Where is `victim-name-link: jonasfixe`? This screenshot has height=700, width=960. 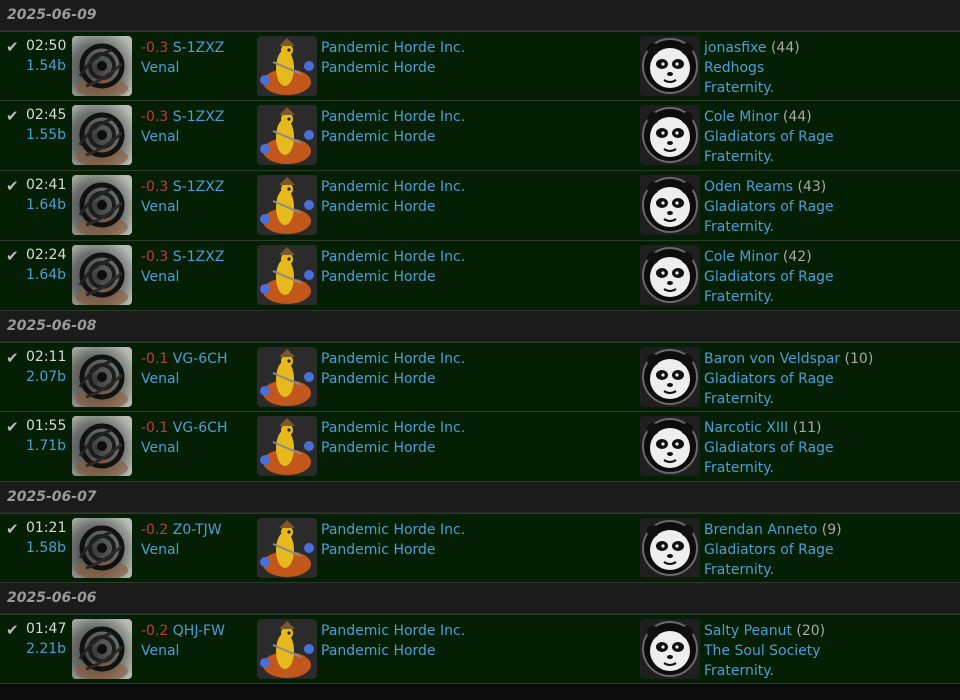 victim-name-link: jonasfixe is located at coordinates (735, 48).